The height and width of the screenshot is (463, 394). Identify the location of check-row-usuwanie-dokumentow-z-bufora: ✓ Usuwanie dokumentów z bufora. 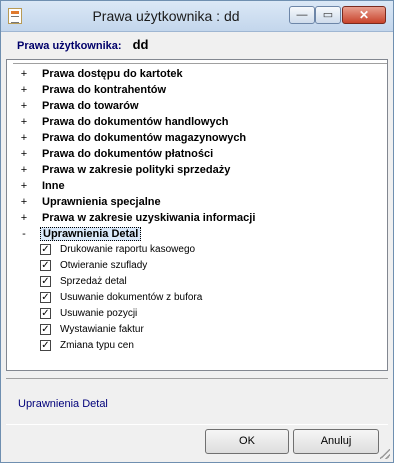
(195, 299).